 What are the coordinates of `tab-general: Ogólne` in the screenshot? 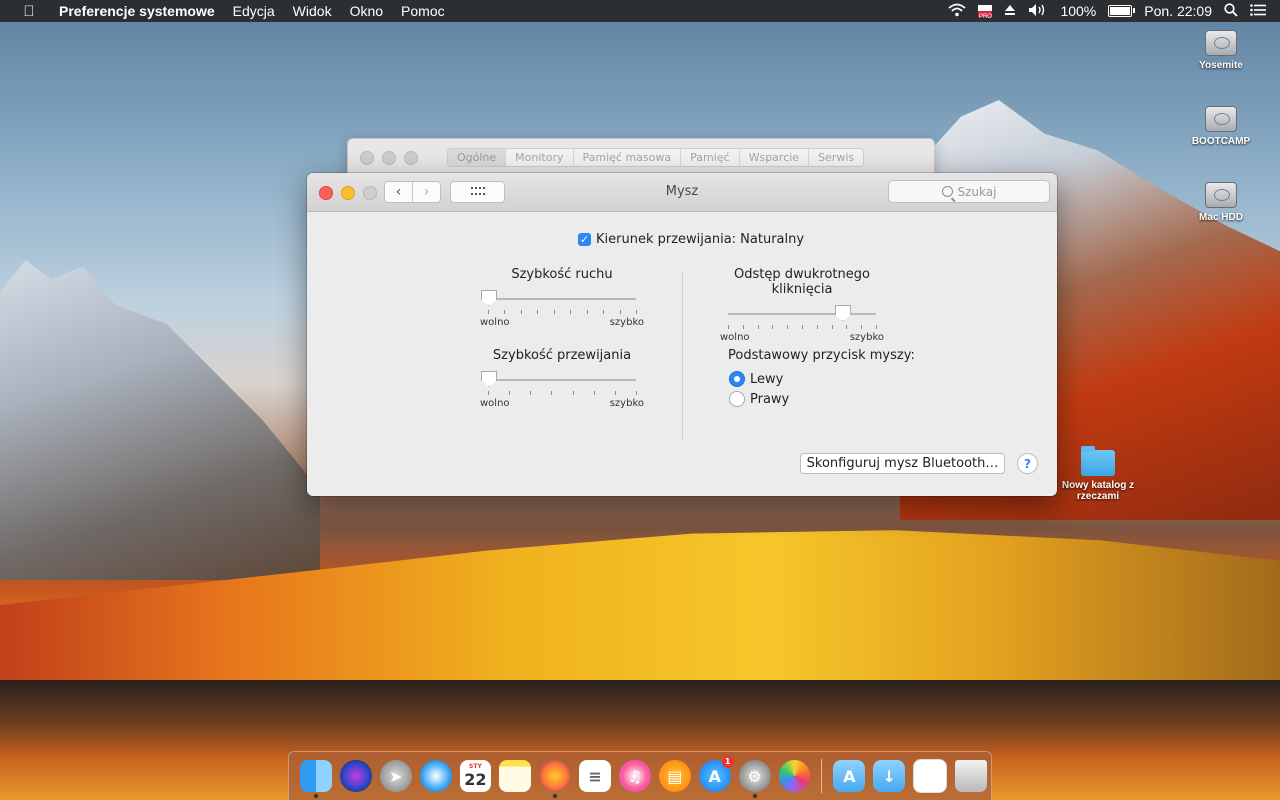 It's located at (477, 157).